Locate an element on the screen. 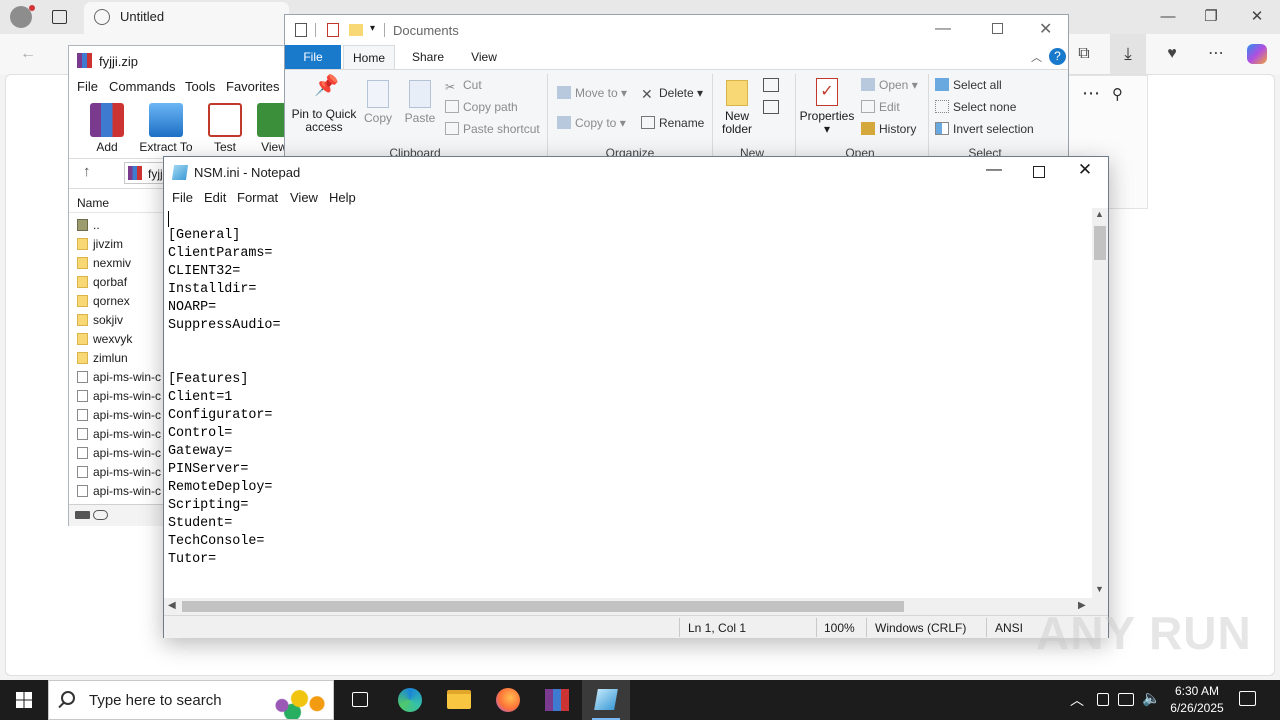  scroll-left-arrow: ◀ is located at coordinates (172, 605).